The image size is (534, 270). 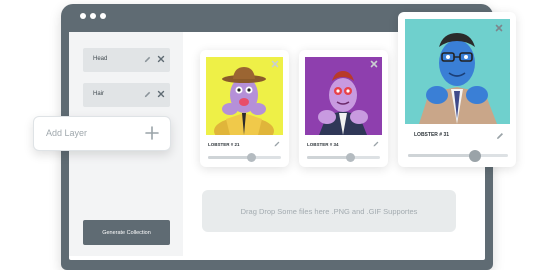 I want to click on window-controls, so click(x=93, y=16).